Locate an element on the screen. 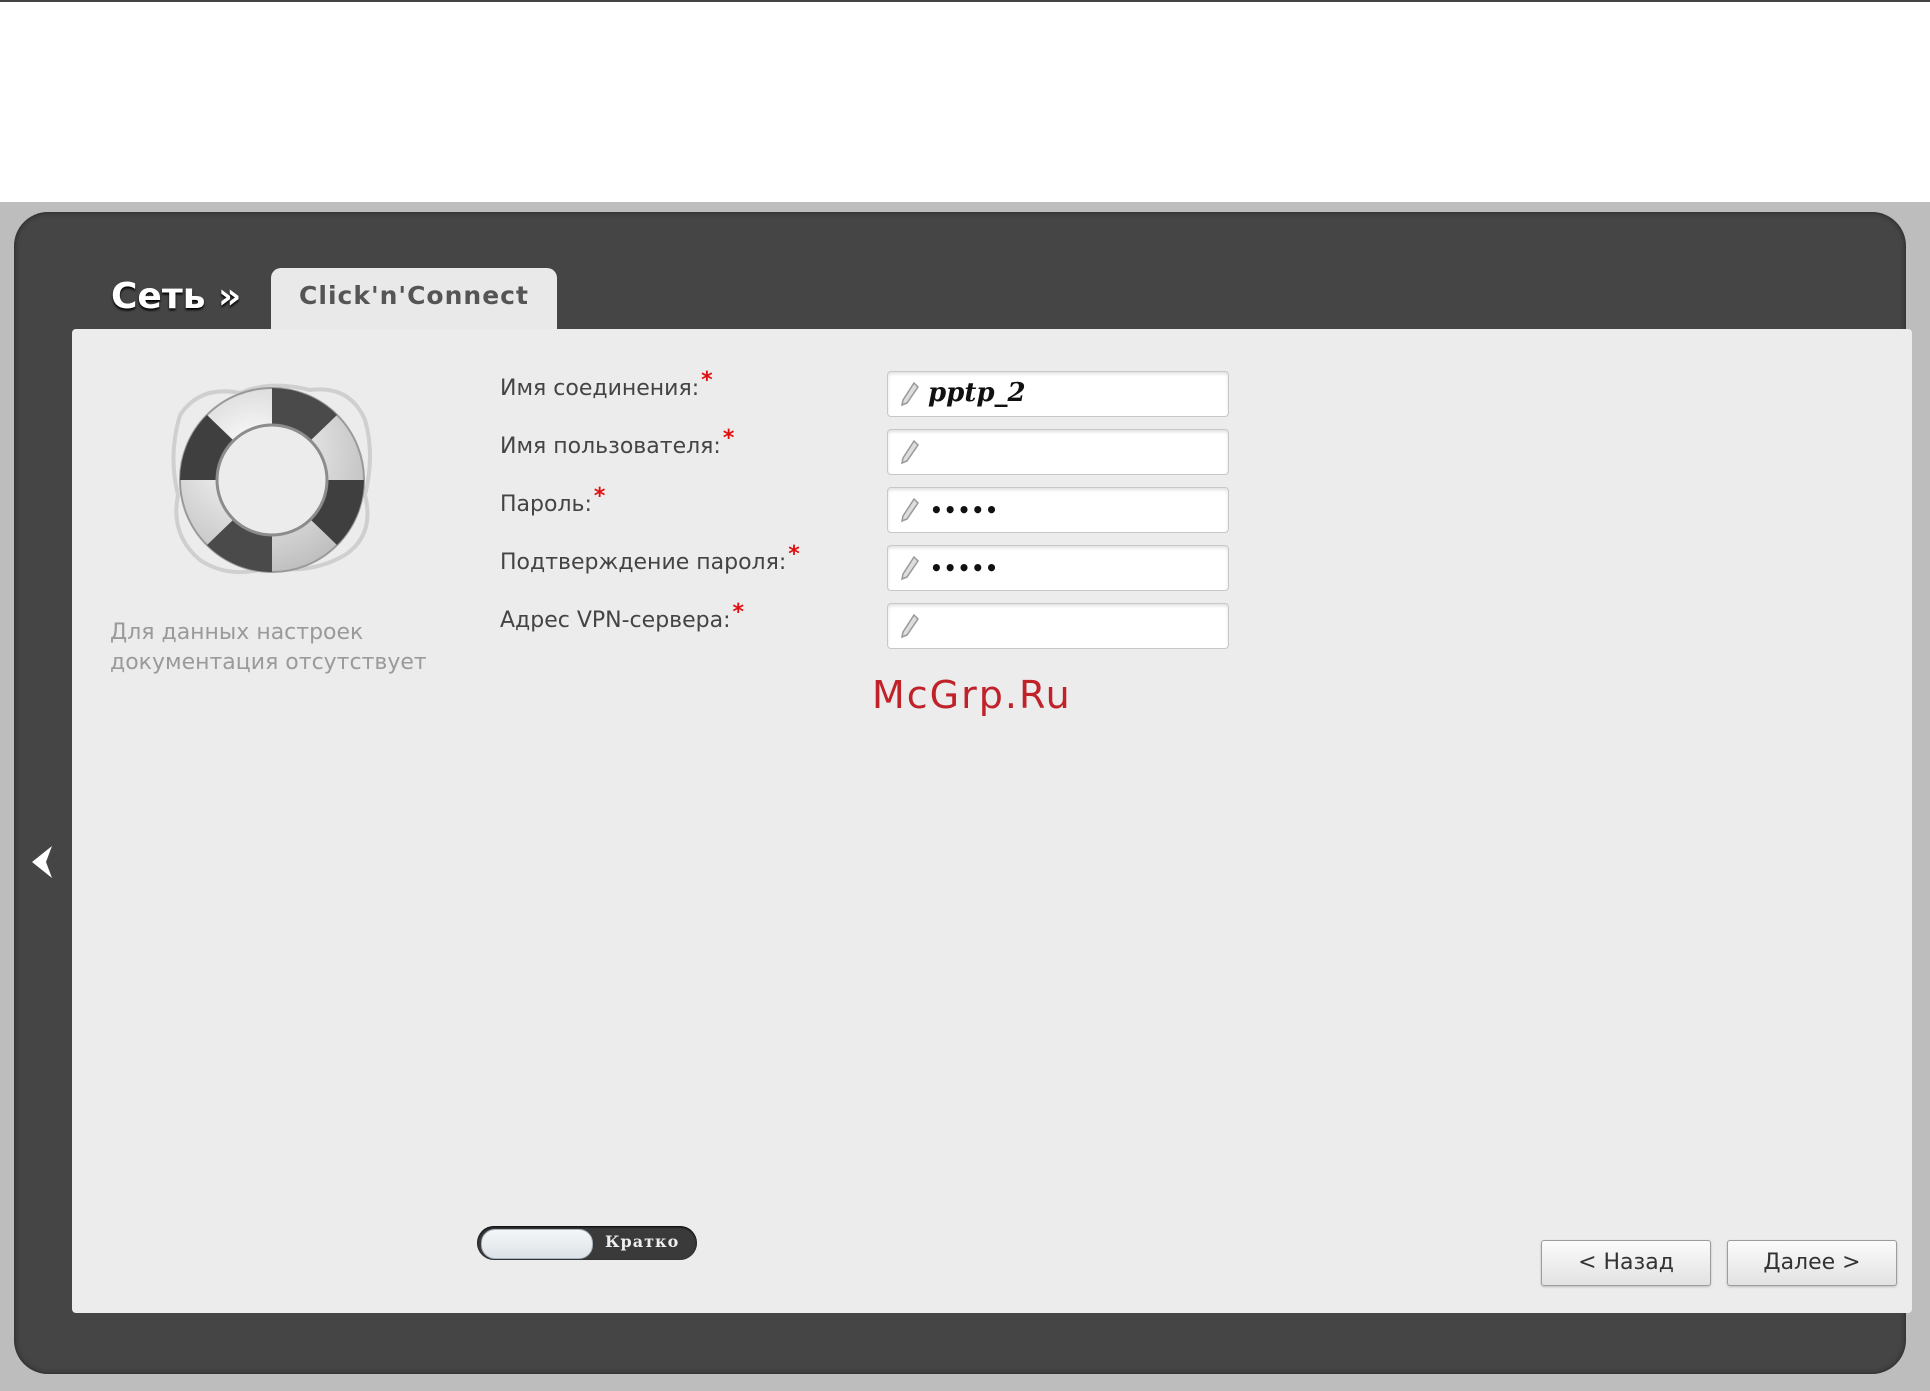  connection-name-input: pptp_2 is located at coordinates (1058, 394).